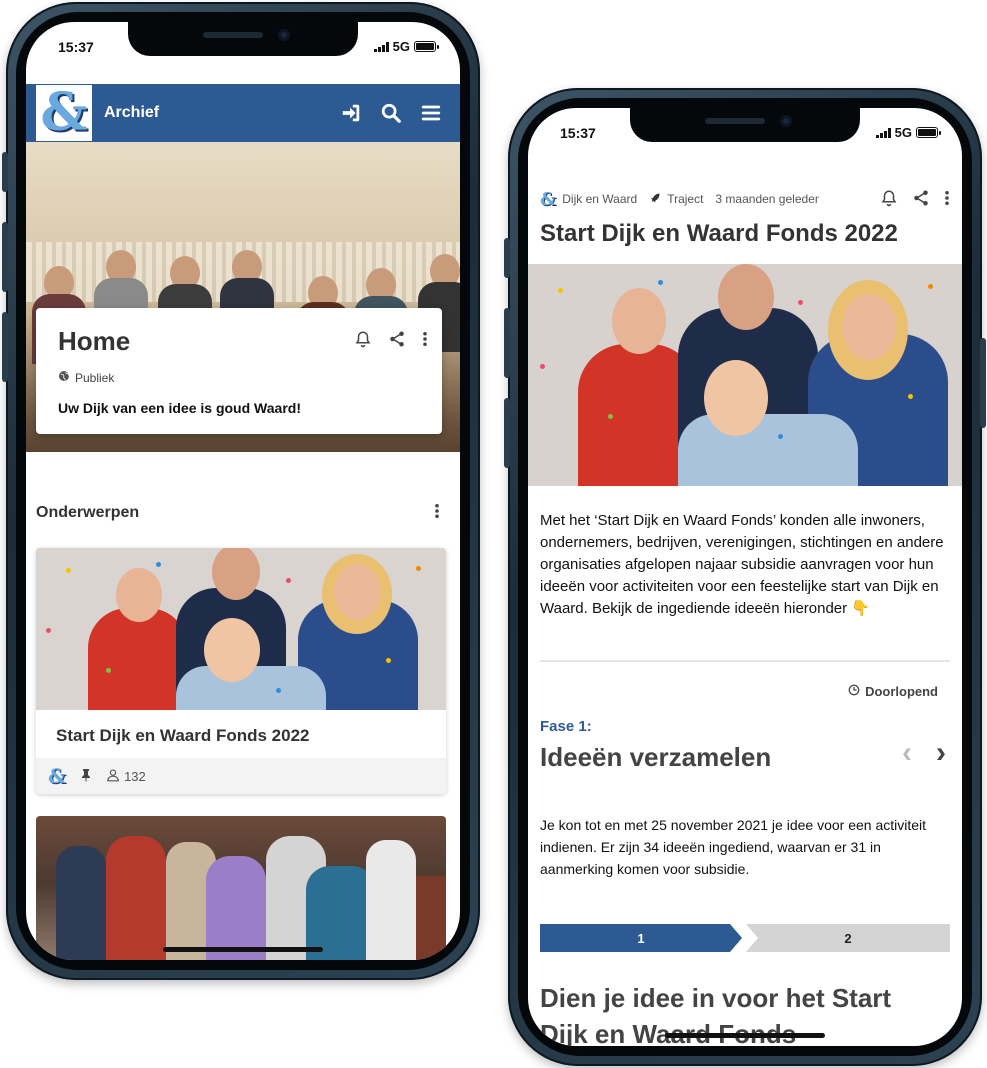 The height and width of the screenshot is (1068, 987). I want to click on phase-title: Ideeën verzamelen, so click(656, 757).